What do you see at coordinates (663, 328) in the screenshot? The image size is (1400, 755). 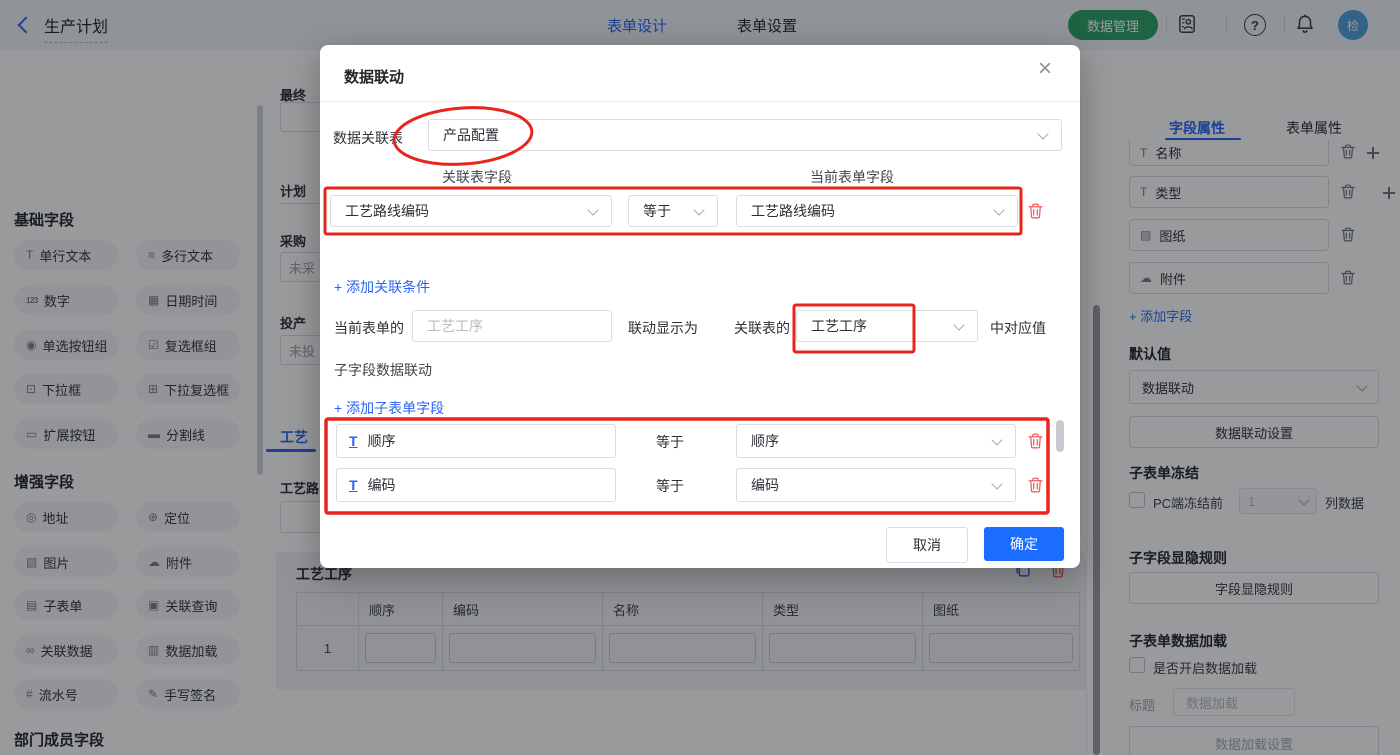 I see `linkage-display-label: 联动显示为` at bounding box center [663, 328].